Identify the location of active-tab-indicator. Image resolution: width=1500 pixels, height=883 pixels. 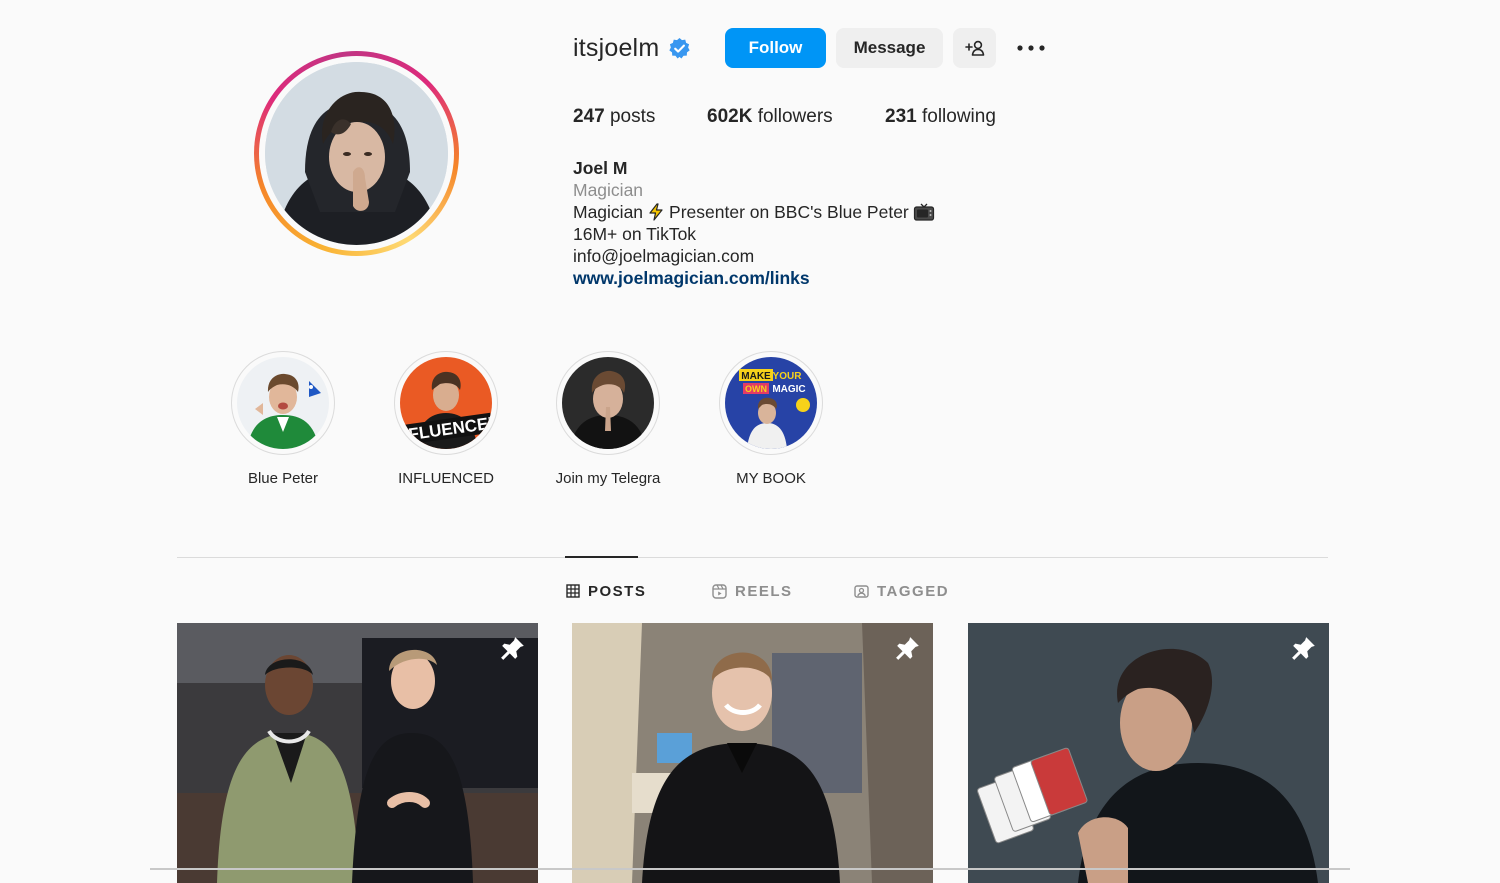
(601, 557).